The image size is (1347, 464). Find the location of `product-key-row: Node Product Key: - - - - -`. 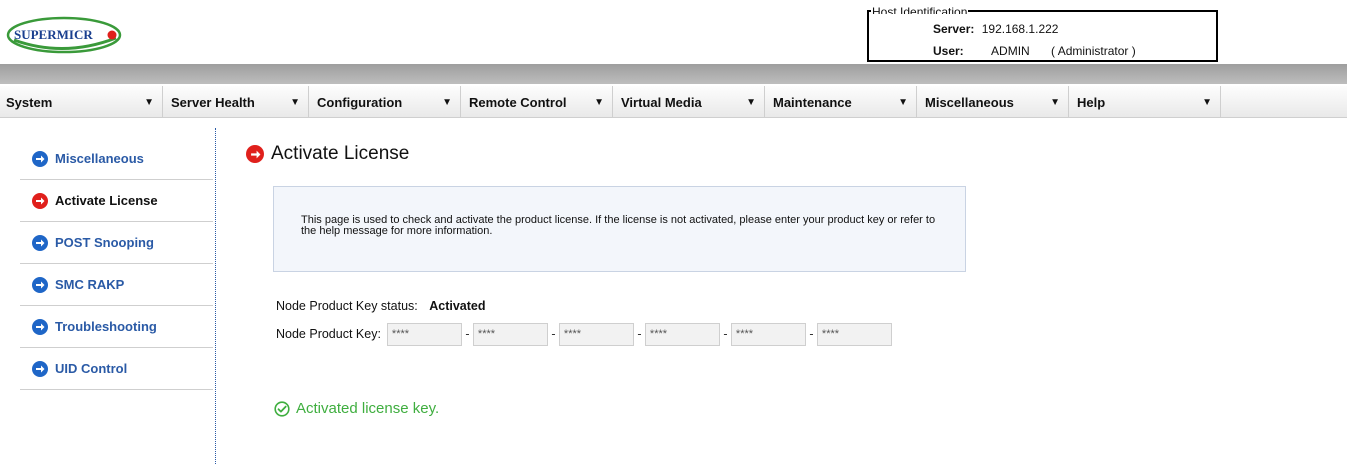

product-key-row: Node Product Key: - - - - - is located at coordinates (584, 334).